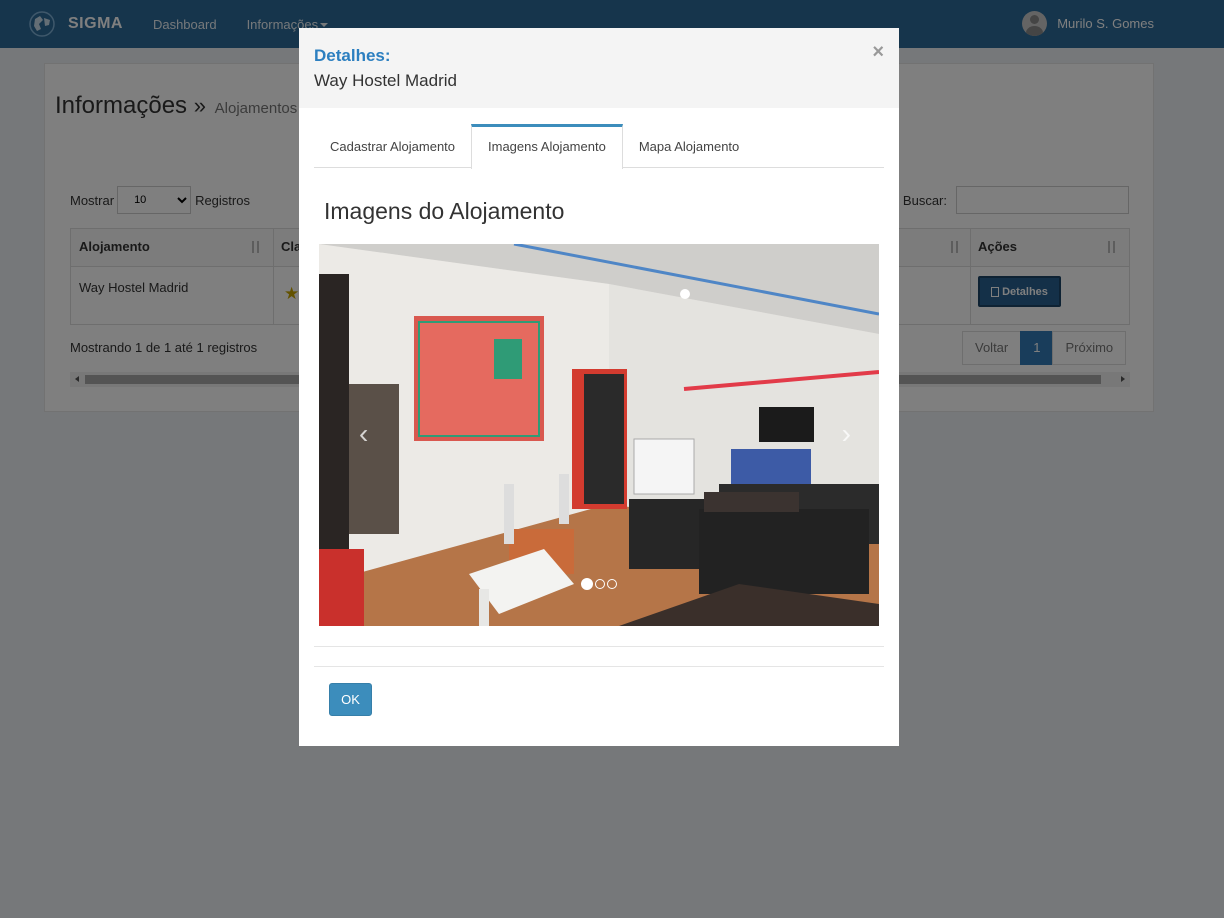 Image resolution: width=1224 pixels, height=918 pixels. I want to click on tab-imagens-alojamento: Imagens Alojamento, so click(547, 146).